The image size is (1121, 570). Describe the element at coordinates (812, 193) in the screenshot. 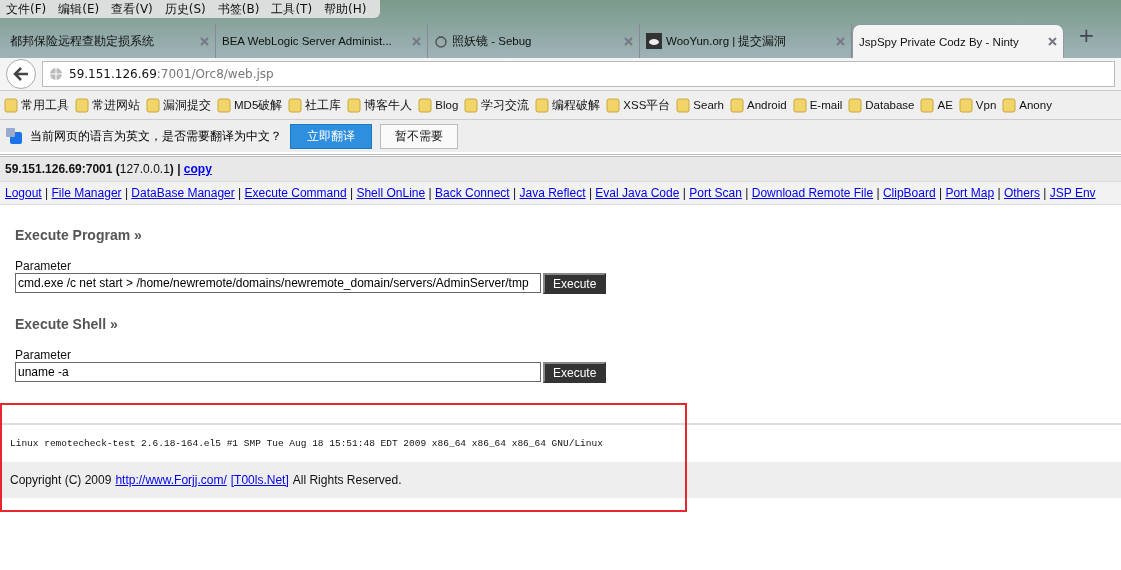

I see `nav-link: Download Remote File` at that location.